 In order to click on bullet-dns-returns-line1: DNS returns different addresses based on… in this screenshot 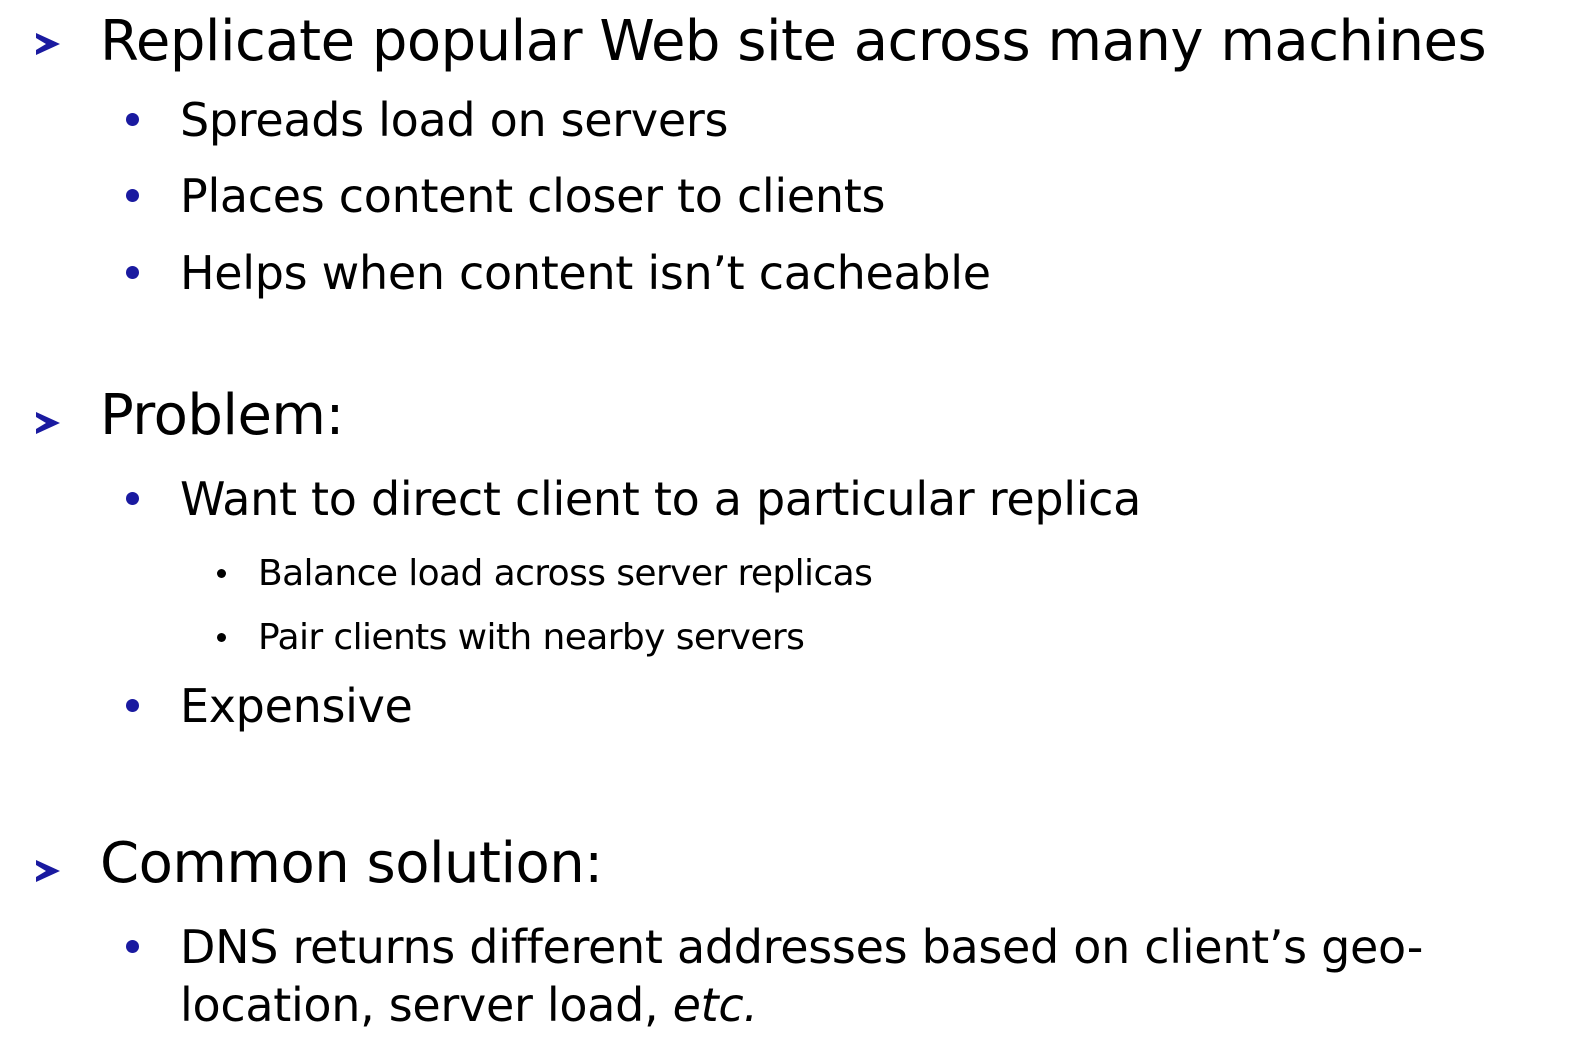, I will do `click(802, 947)`.